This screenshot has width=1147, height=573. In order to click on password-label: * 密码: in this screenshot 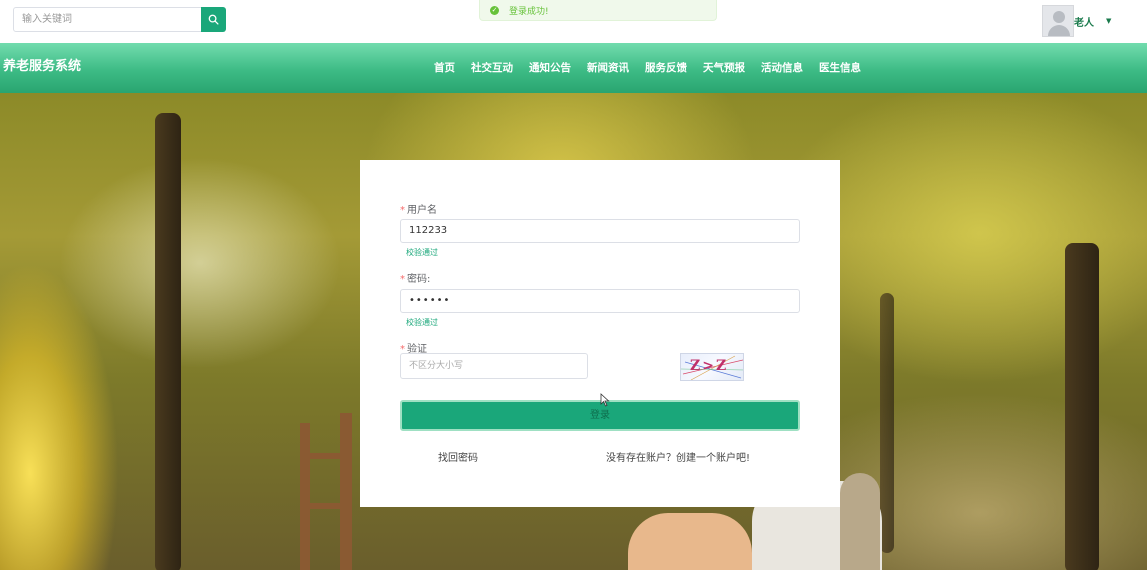, I will do `click(415, 279)`.